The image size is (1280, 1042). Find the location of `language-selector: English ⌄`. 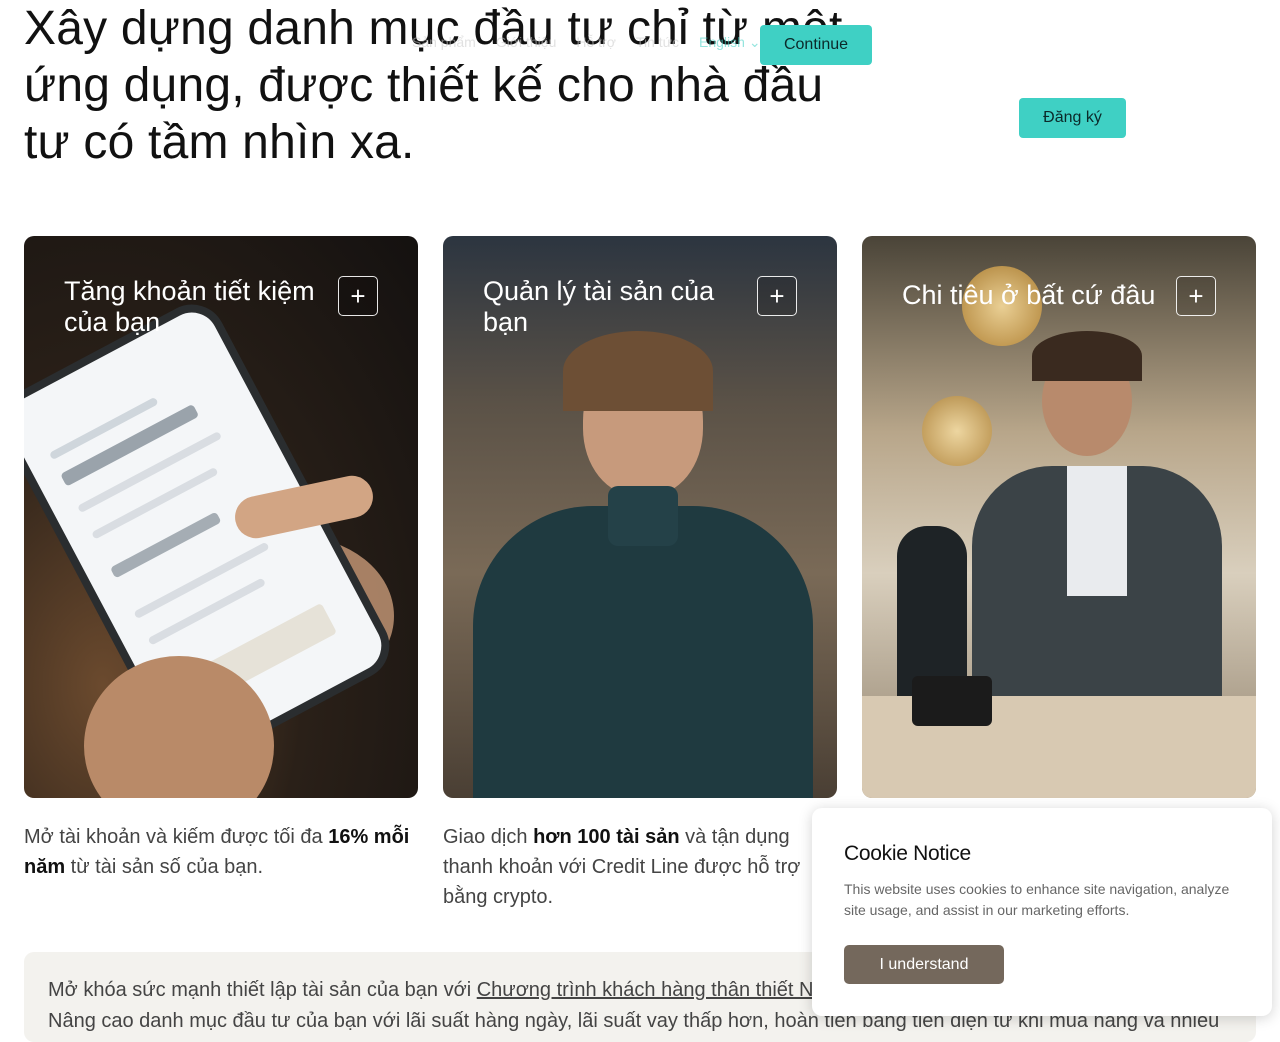

language-selector: English ⌄ is located at coordinates (730, 42).